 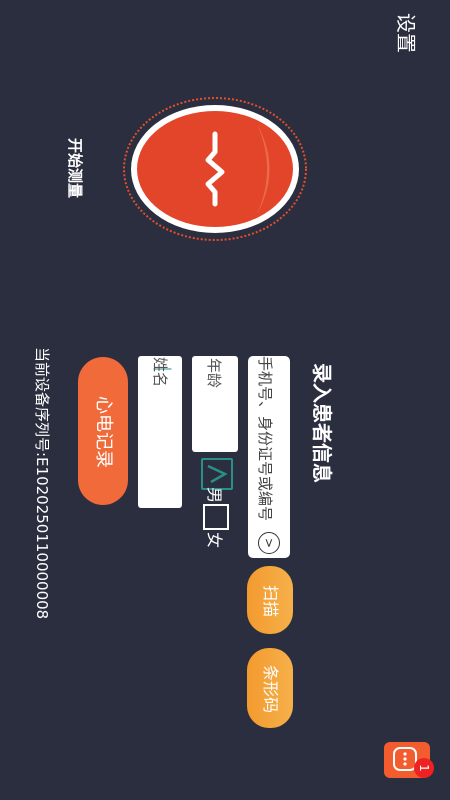 What do you see at coordinates (215, 169) in the screenshot?
I see `start-measure-button` at bounding box center [215, 169].